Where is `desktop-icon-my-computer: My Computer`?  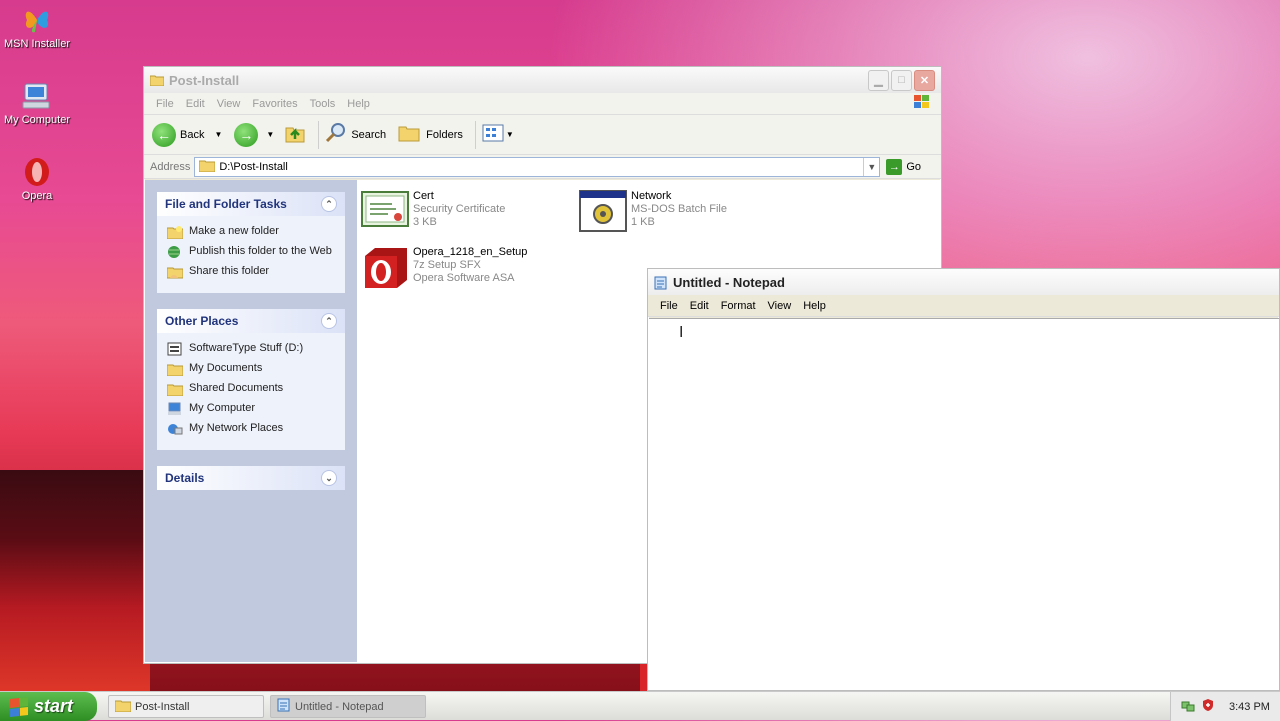
desktop-icon-my-computer: My Computer is located at coordinates (37, 103).